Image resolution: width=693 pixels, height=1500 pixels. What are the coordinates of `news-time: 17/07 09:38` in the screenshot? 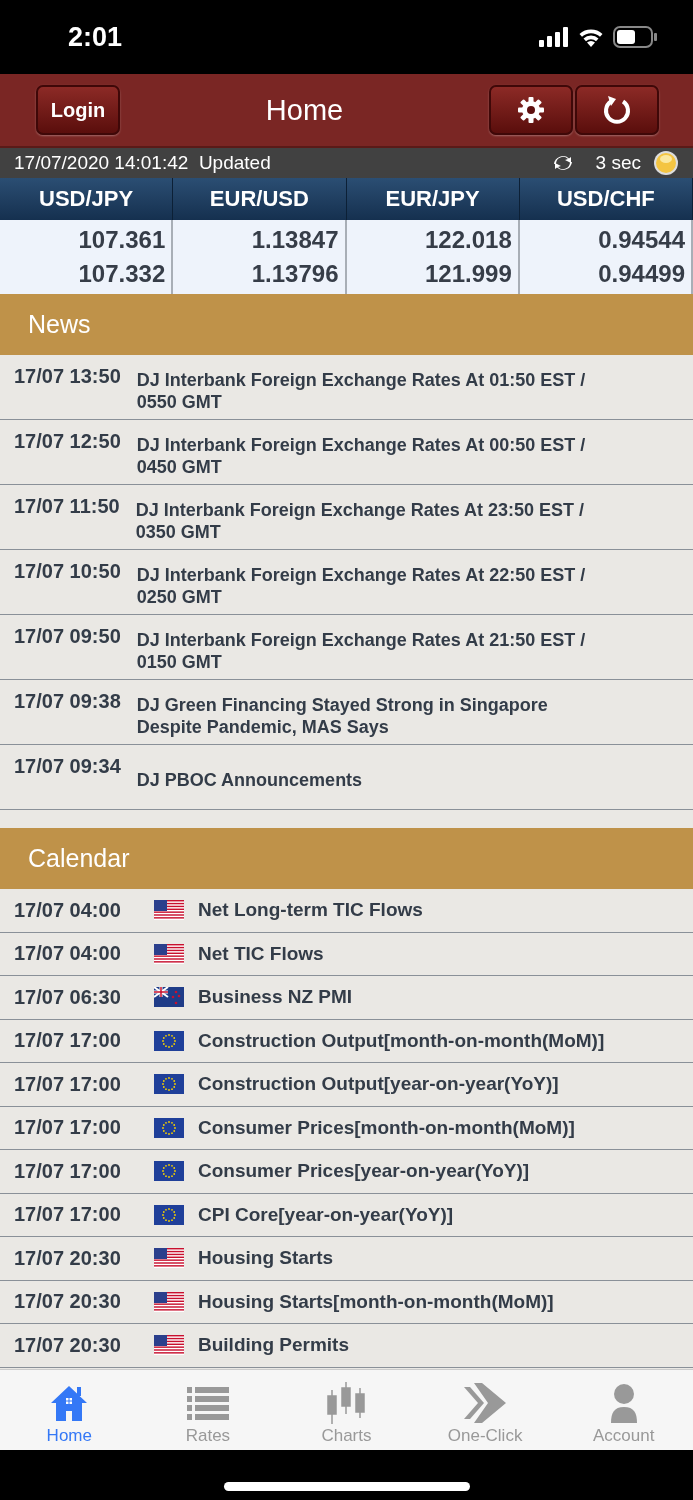 It's located at (67, 702).